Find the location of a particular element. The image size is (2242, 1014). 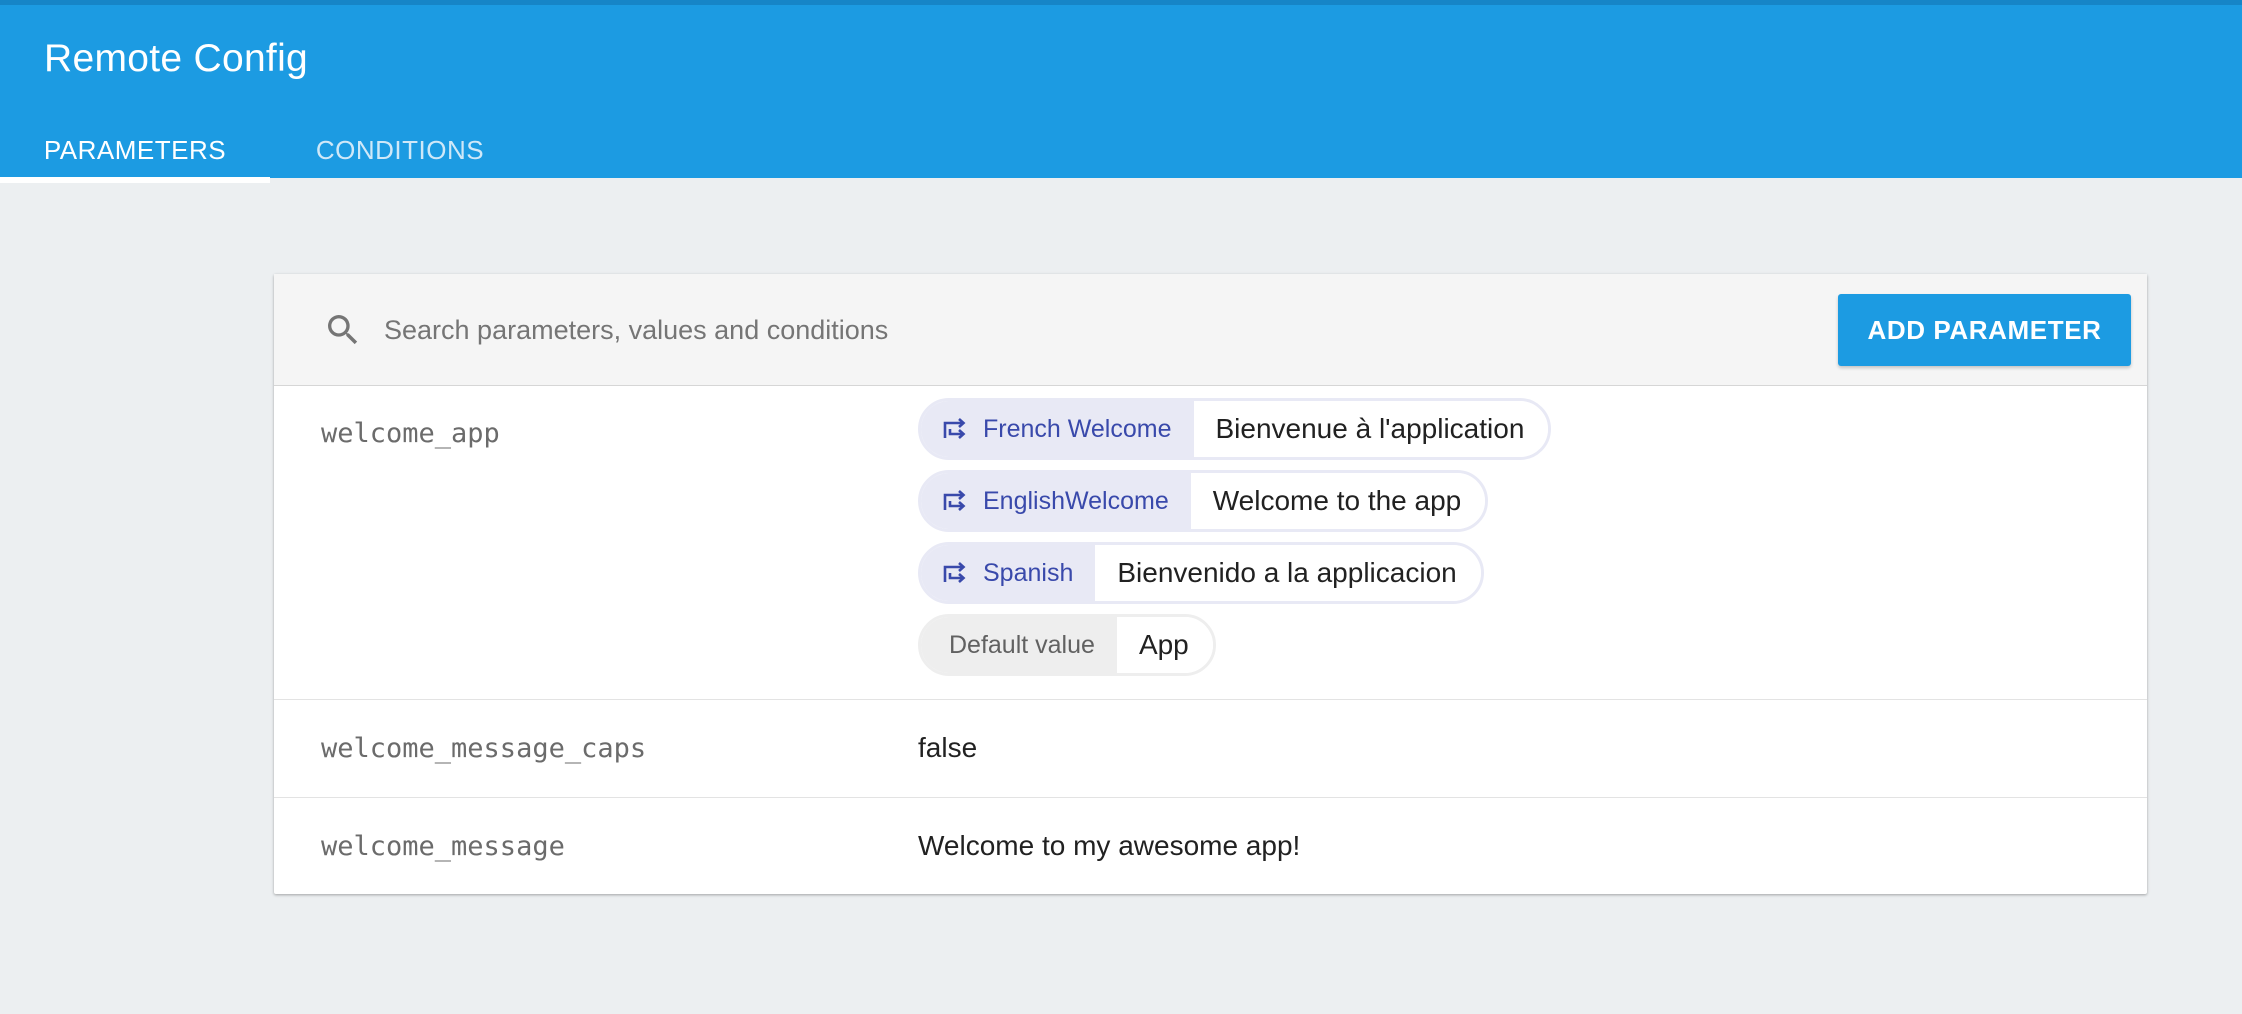

search-input is located at coordinates (914, 330).